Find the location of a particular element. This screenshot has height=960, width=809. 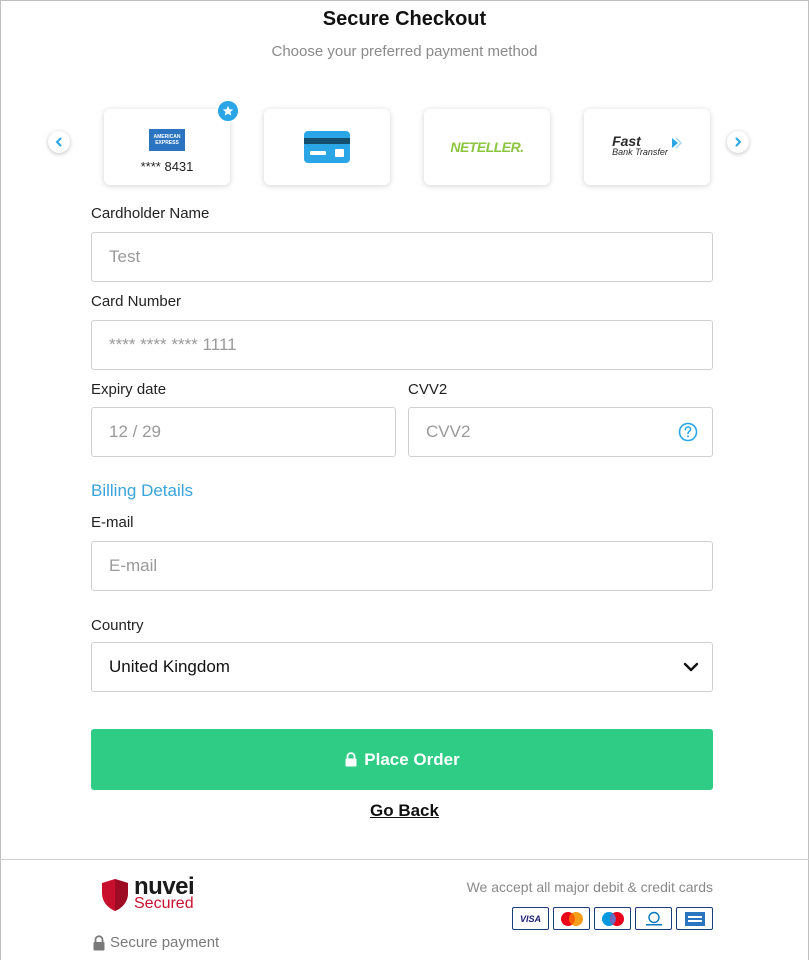

carousel-next-button is located at coordinates (738, 142).